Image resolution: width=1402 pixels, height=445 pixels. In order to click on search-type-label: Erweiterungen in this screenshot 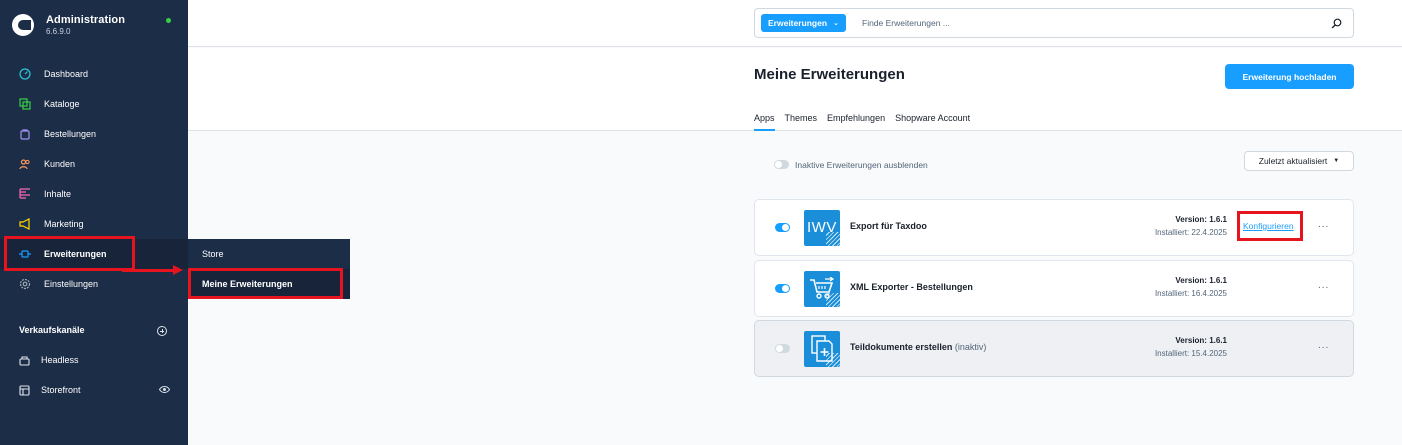, I will do `click(798, 23)`.